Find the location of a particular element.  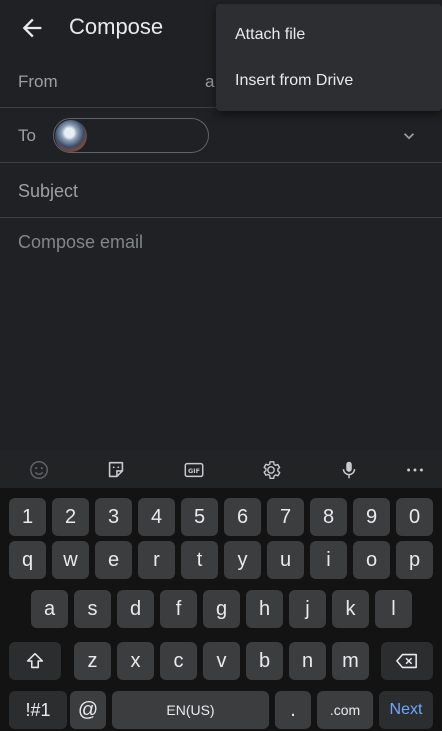

key-x: x is located at coordinates (135, 661).